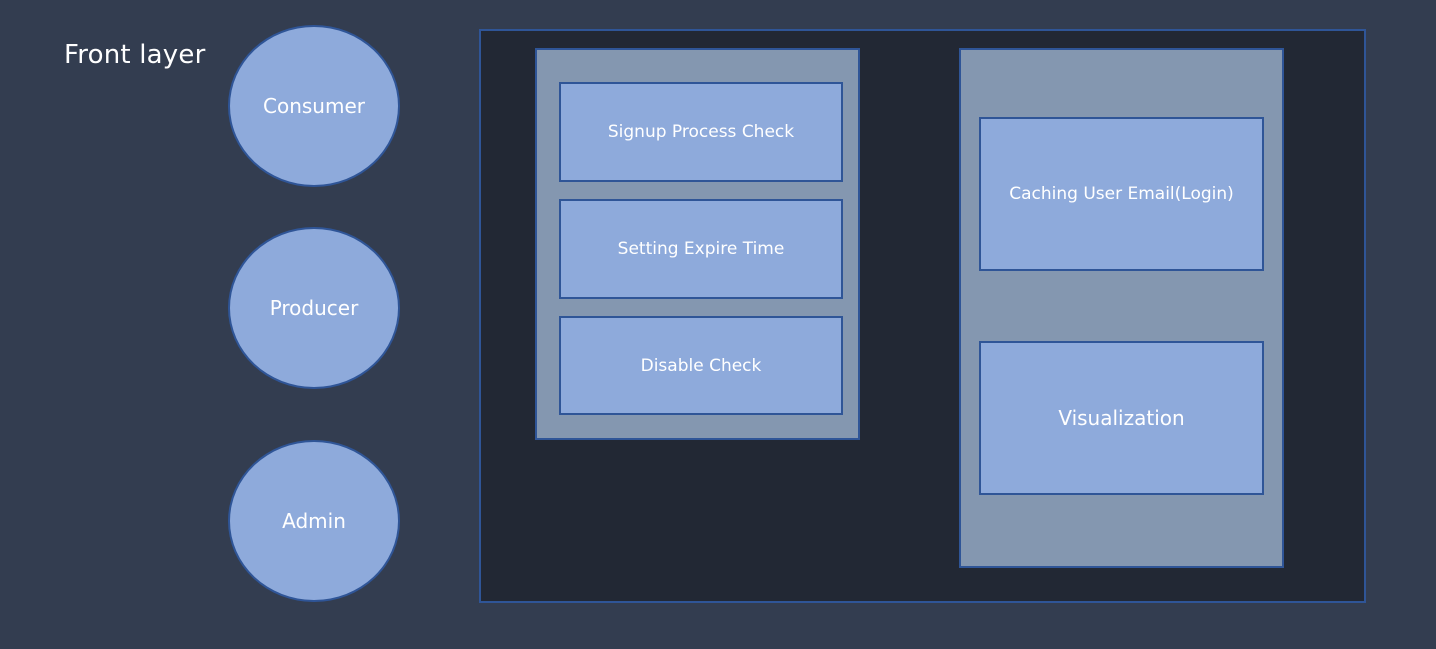  I want to click on disable-check-box: Disable Check, so click(701, 365).